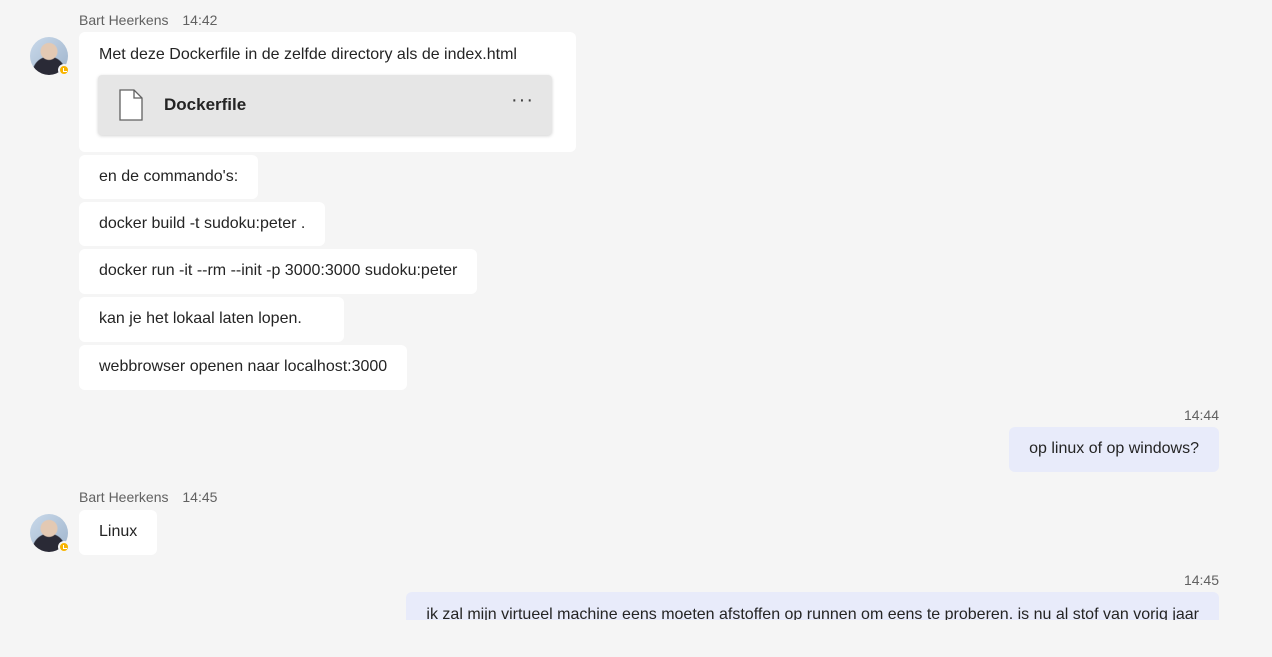 This screenshot has width=1272, height=657. Describe the element at coordinates (1201, 415) in the screenshot. I see `message-time: 14:44` at that location.